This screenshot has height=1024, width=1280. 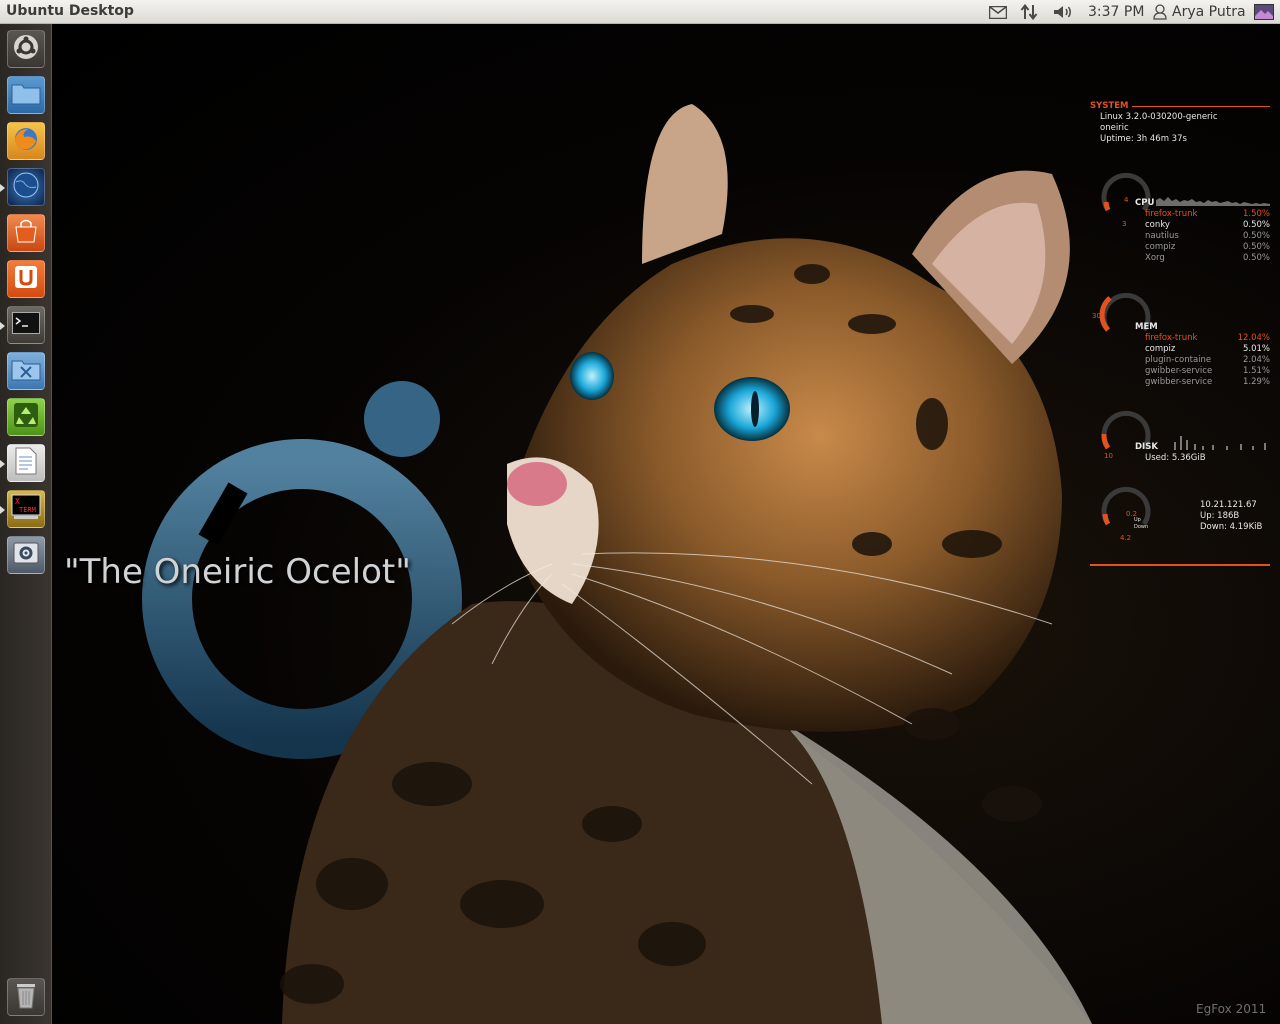 I want to click on launcher: X TERM, so click(x=26, y=524).